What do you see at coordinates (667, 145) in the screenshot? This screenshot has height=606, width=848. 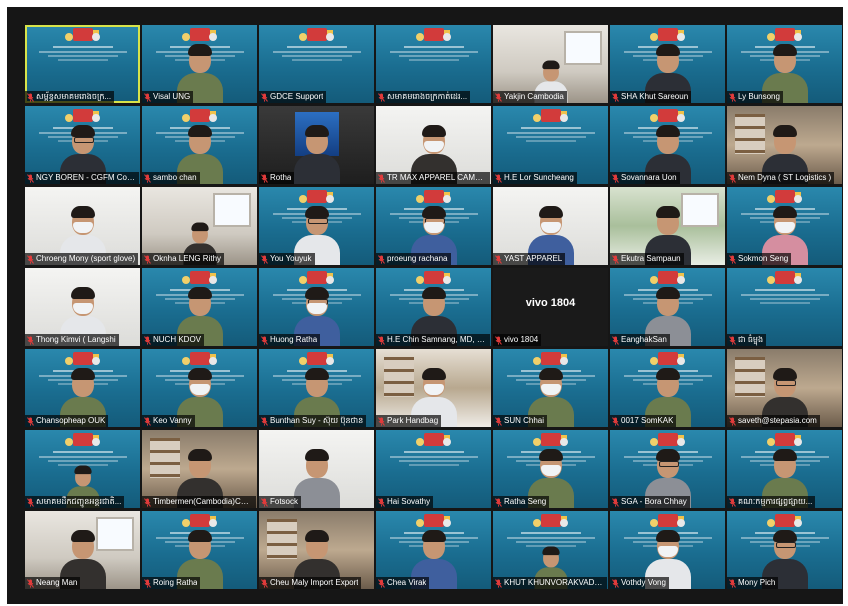 I see `participant-tile: Sovannara Uon` at bounding box center [667, 145].